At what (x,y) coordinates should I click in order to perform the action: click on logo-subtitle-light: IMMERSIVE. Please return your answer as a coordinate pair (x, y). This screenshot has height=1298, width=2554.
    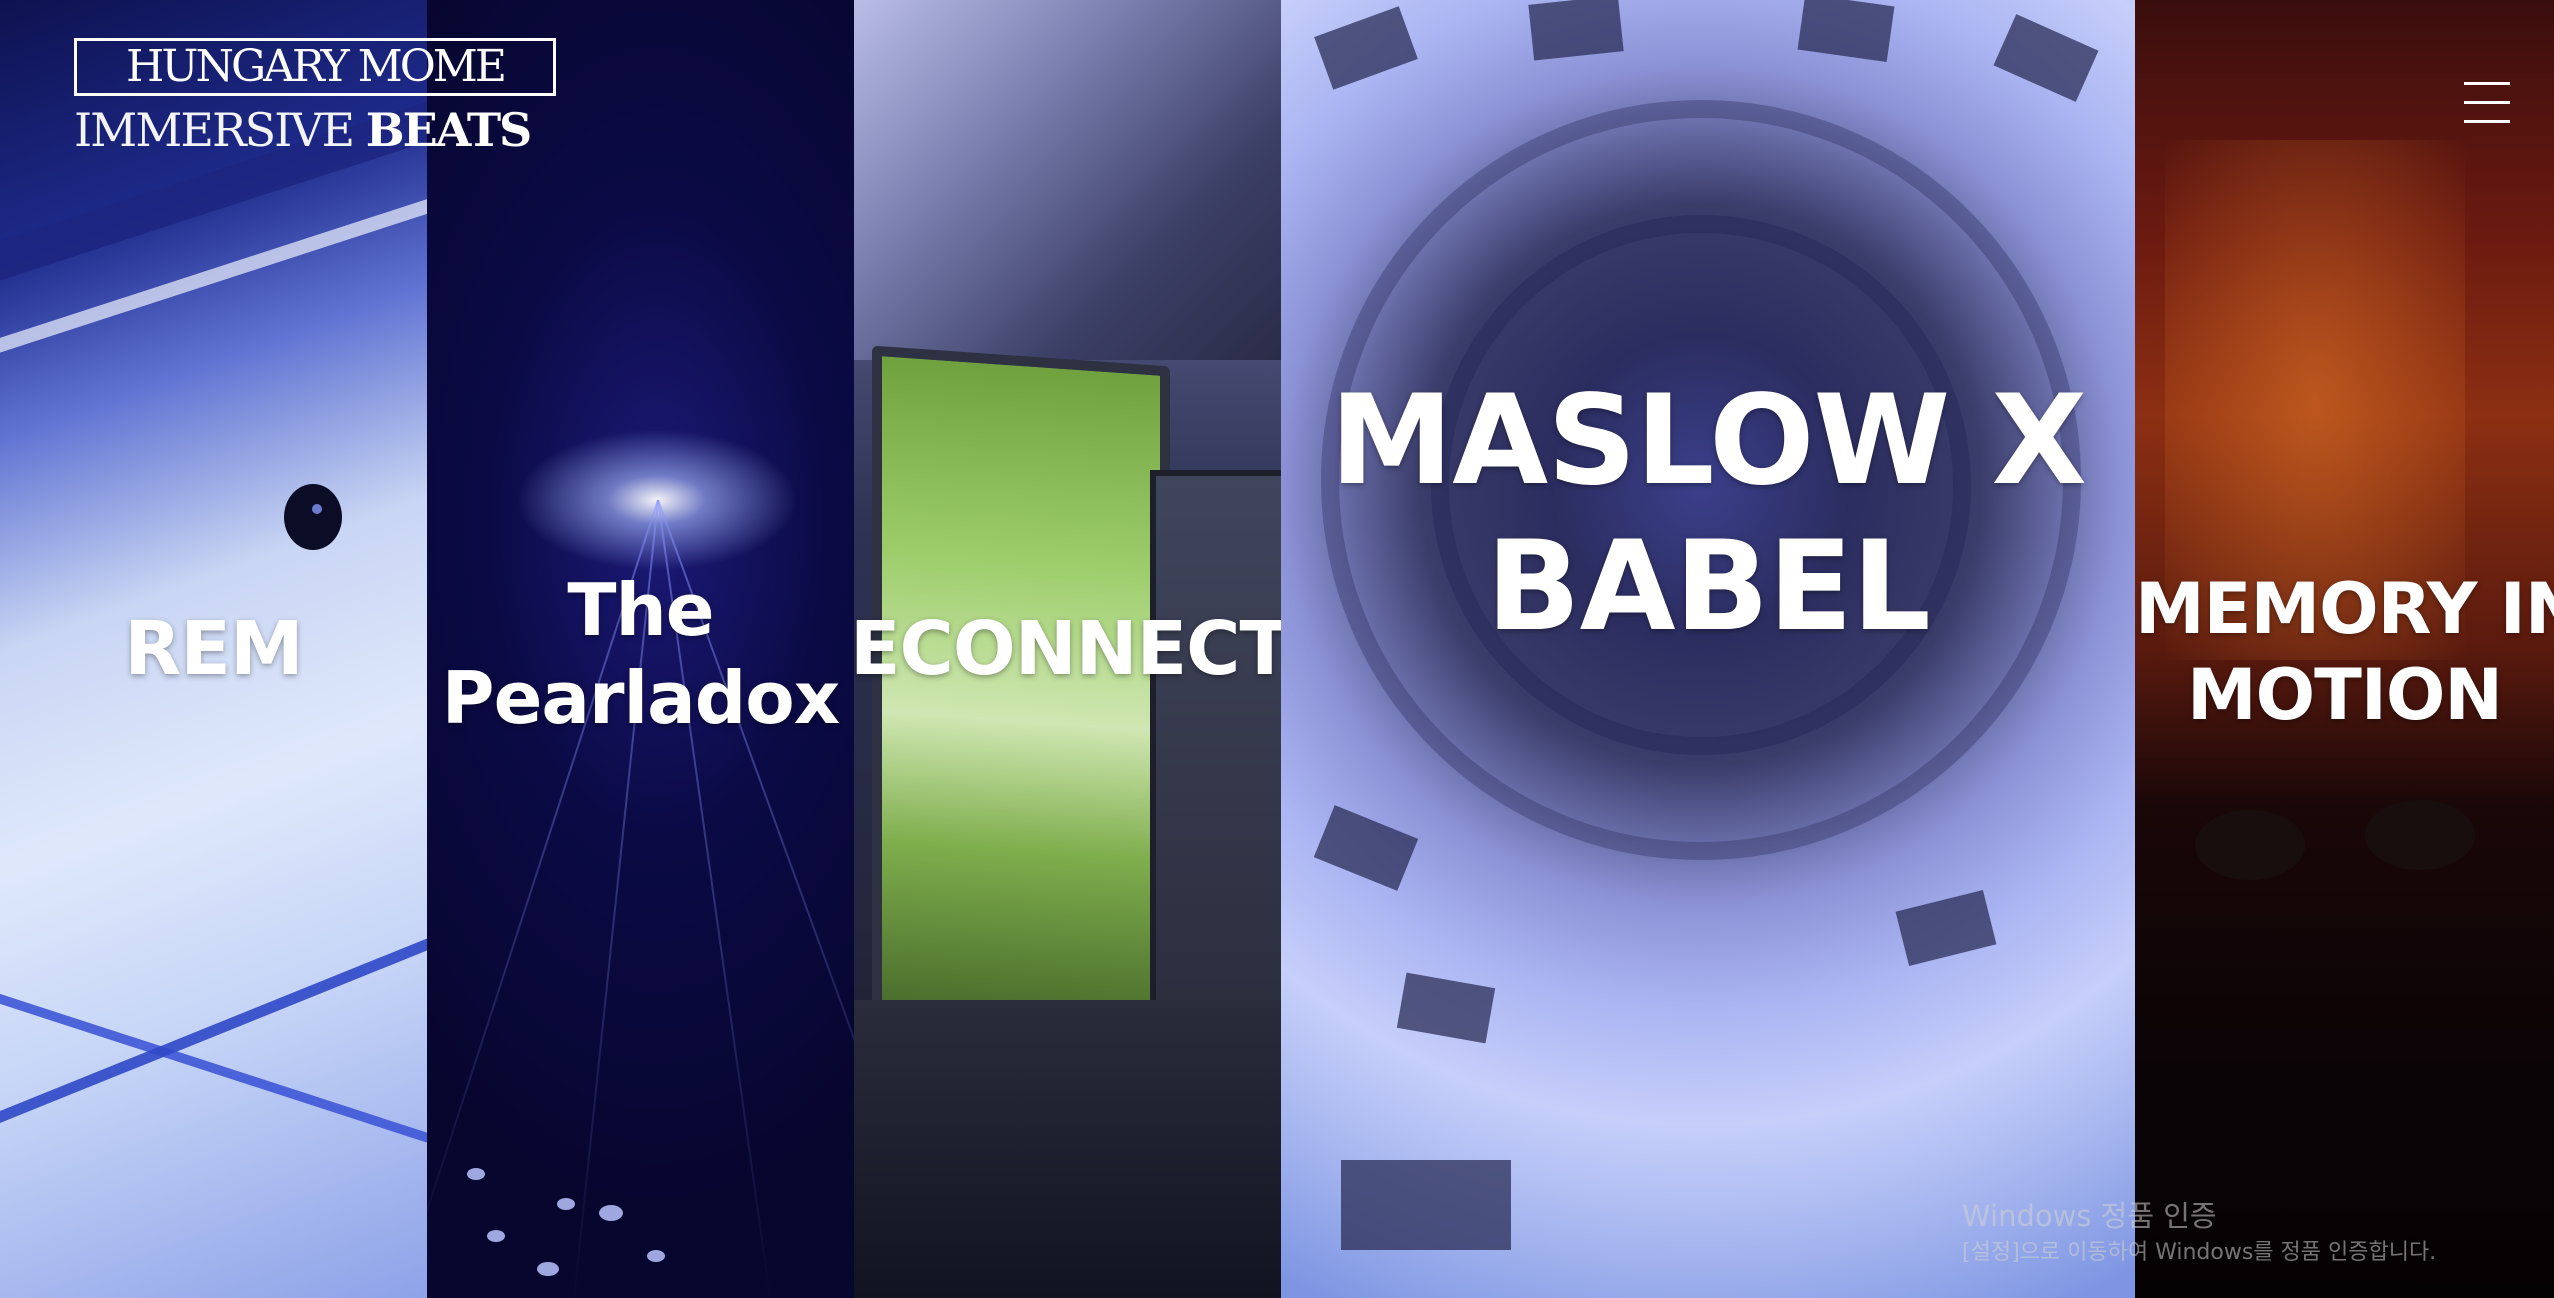
    Looking at the image, I should click on (220, 130).